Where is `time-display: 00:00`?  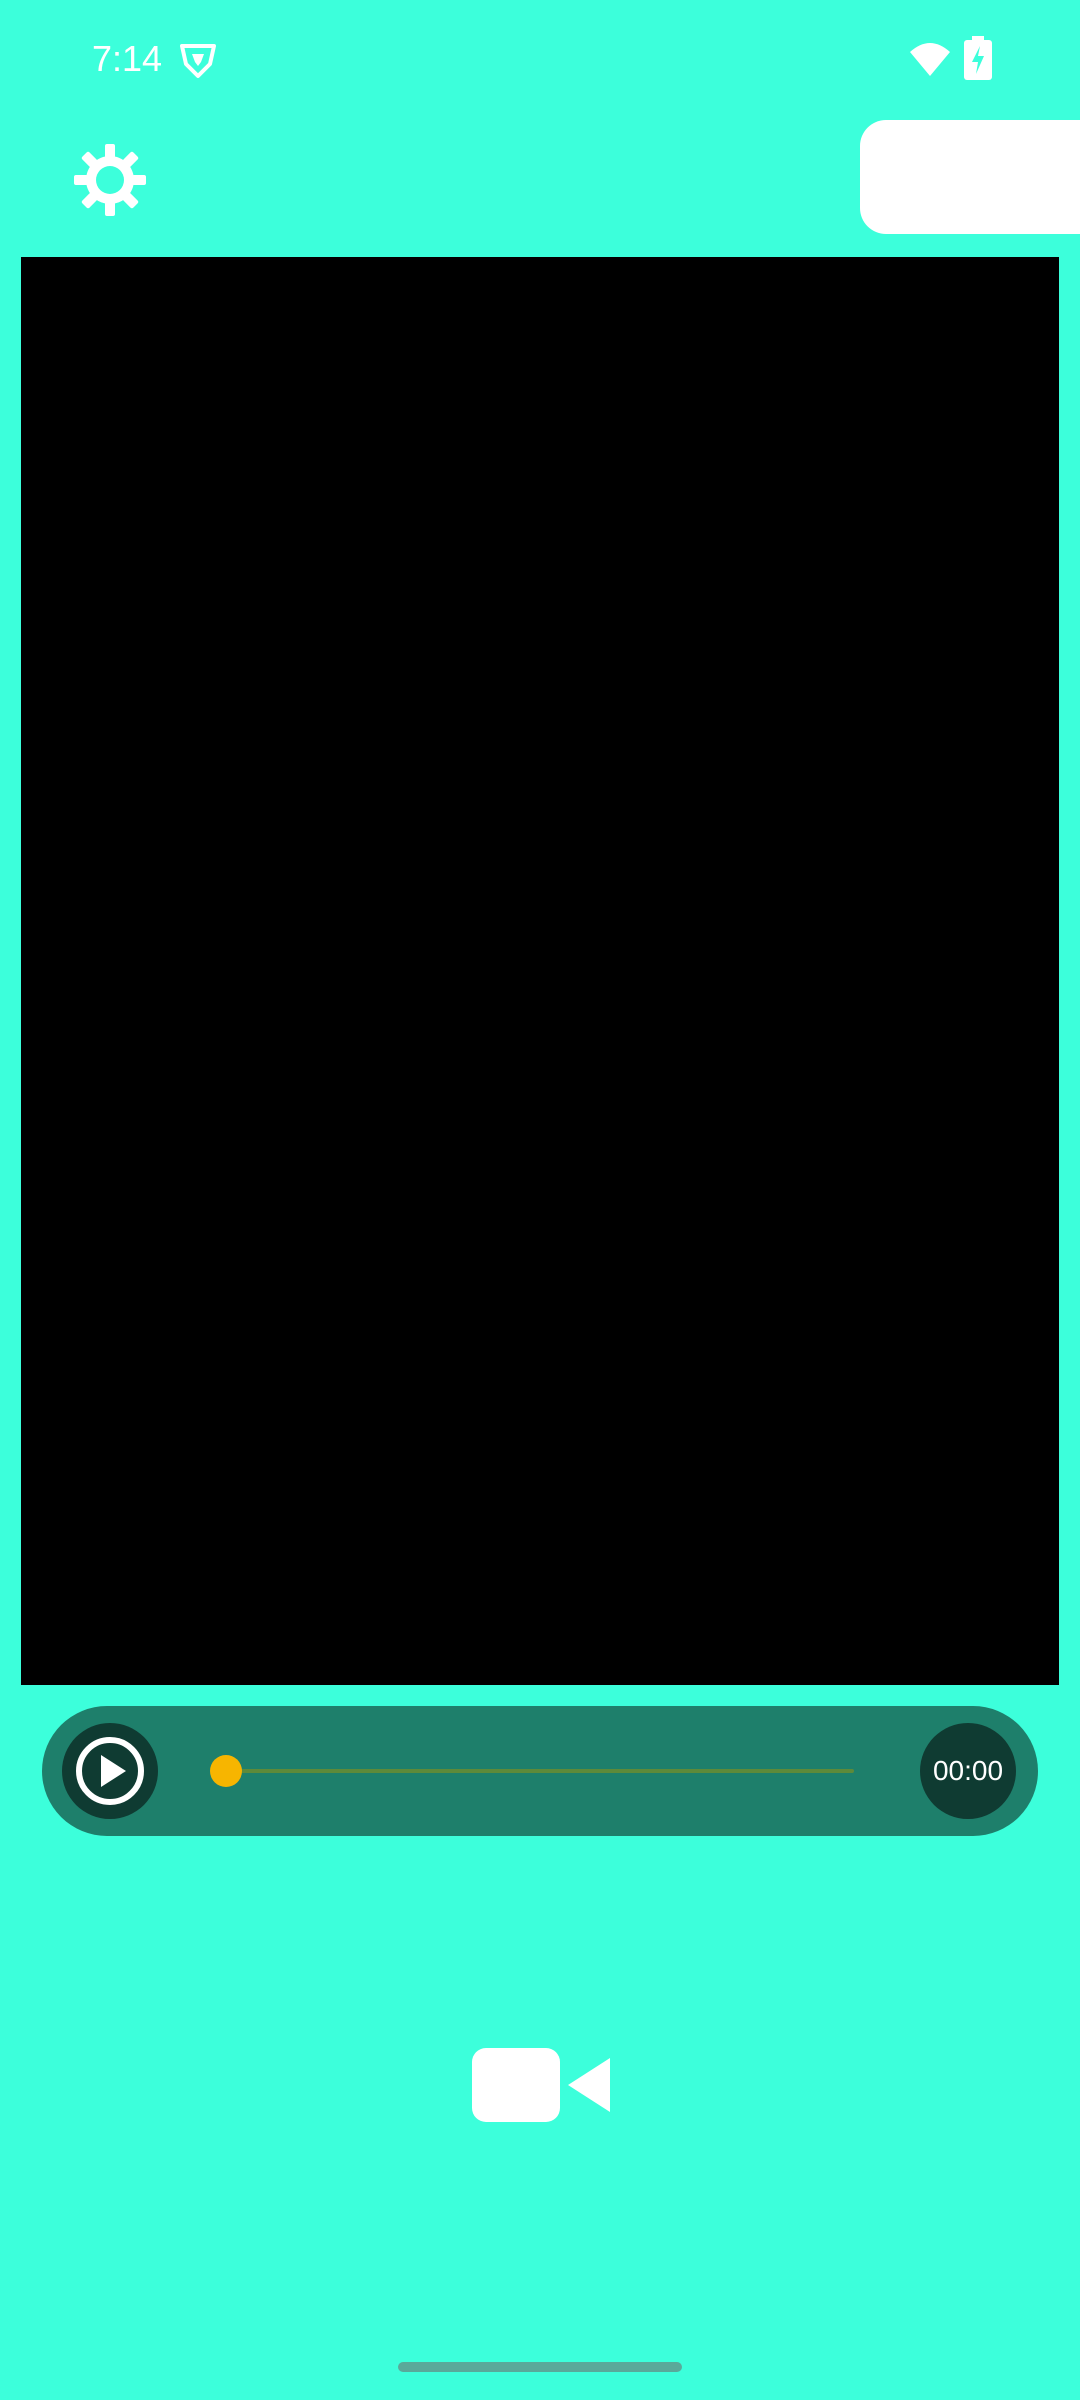 time-display: 00:00 is located at coordinates (968, 1771).